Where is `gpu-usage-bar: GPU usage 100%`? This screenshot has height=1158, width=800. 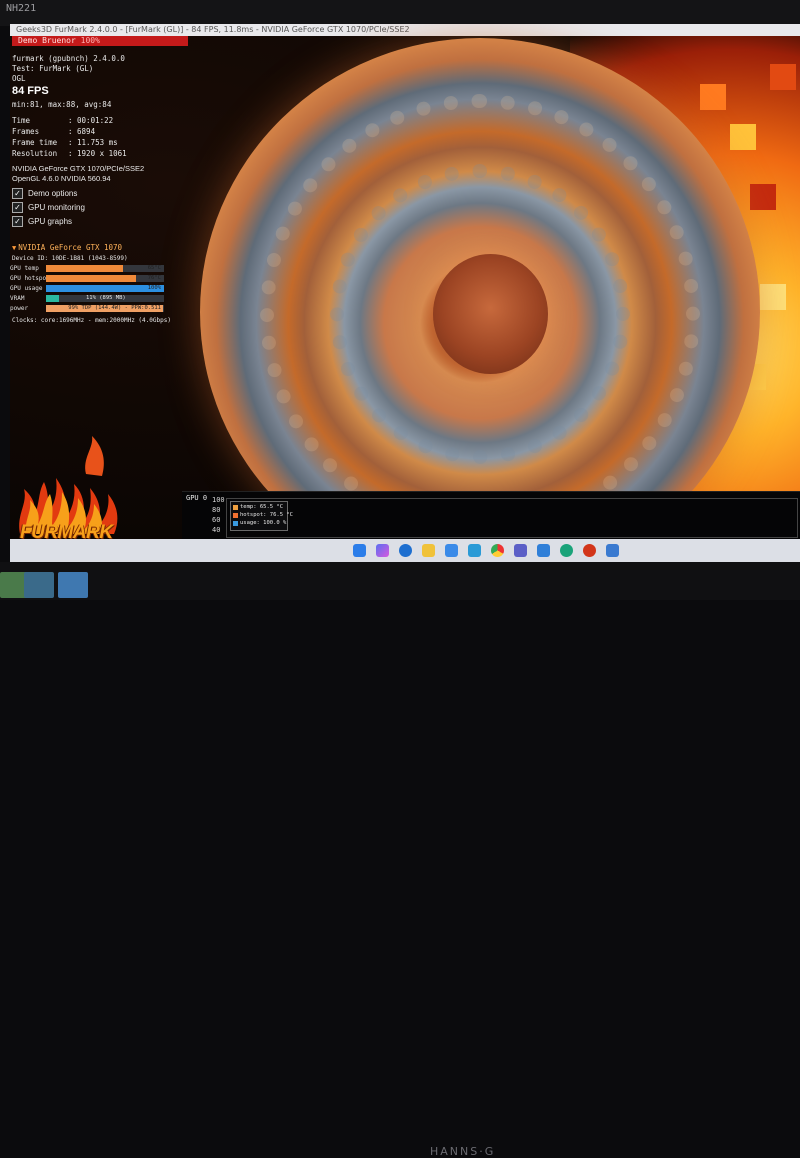
gpu-usage-bar: GPU usage 100% is located at coordinates (89, 289).